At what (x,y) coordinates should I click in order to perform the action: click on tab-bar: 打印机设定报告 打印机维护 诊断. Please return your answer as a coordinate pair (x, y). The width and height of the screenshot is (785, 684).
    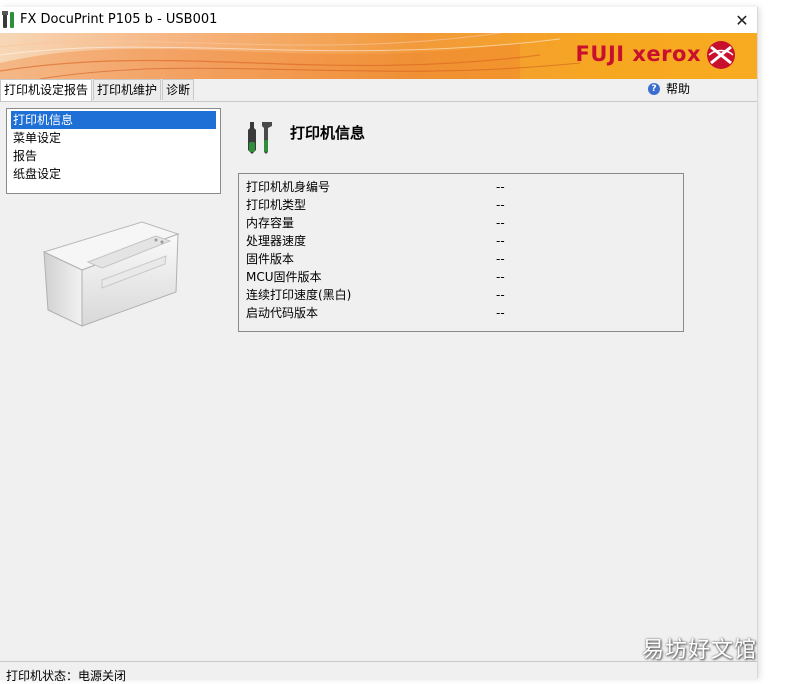
    Looking at the image, I should click on (97, 90).